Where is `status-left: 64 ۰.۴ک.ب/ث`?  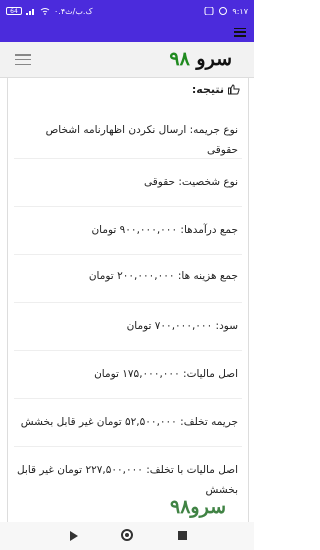
status-left: 64 ۰.۴ک.ب/ث is located at coordinates (49, 11).